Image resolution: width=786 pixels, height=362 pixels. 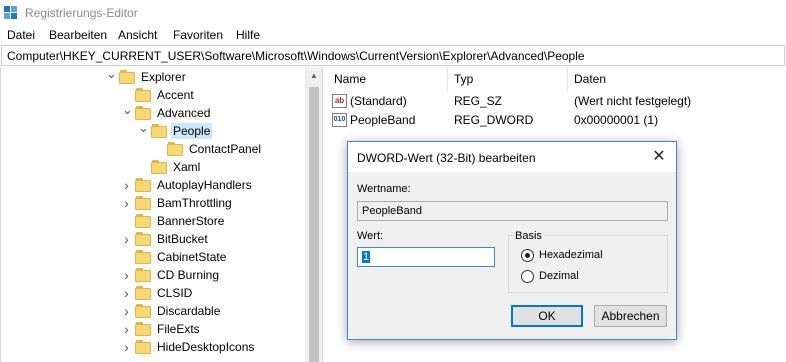 What do you see at coordinates (204, 185) in the screenshot?
I see `tree-item-label: AutoplayHandlers` at bounding box center [204, 185].